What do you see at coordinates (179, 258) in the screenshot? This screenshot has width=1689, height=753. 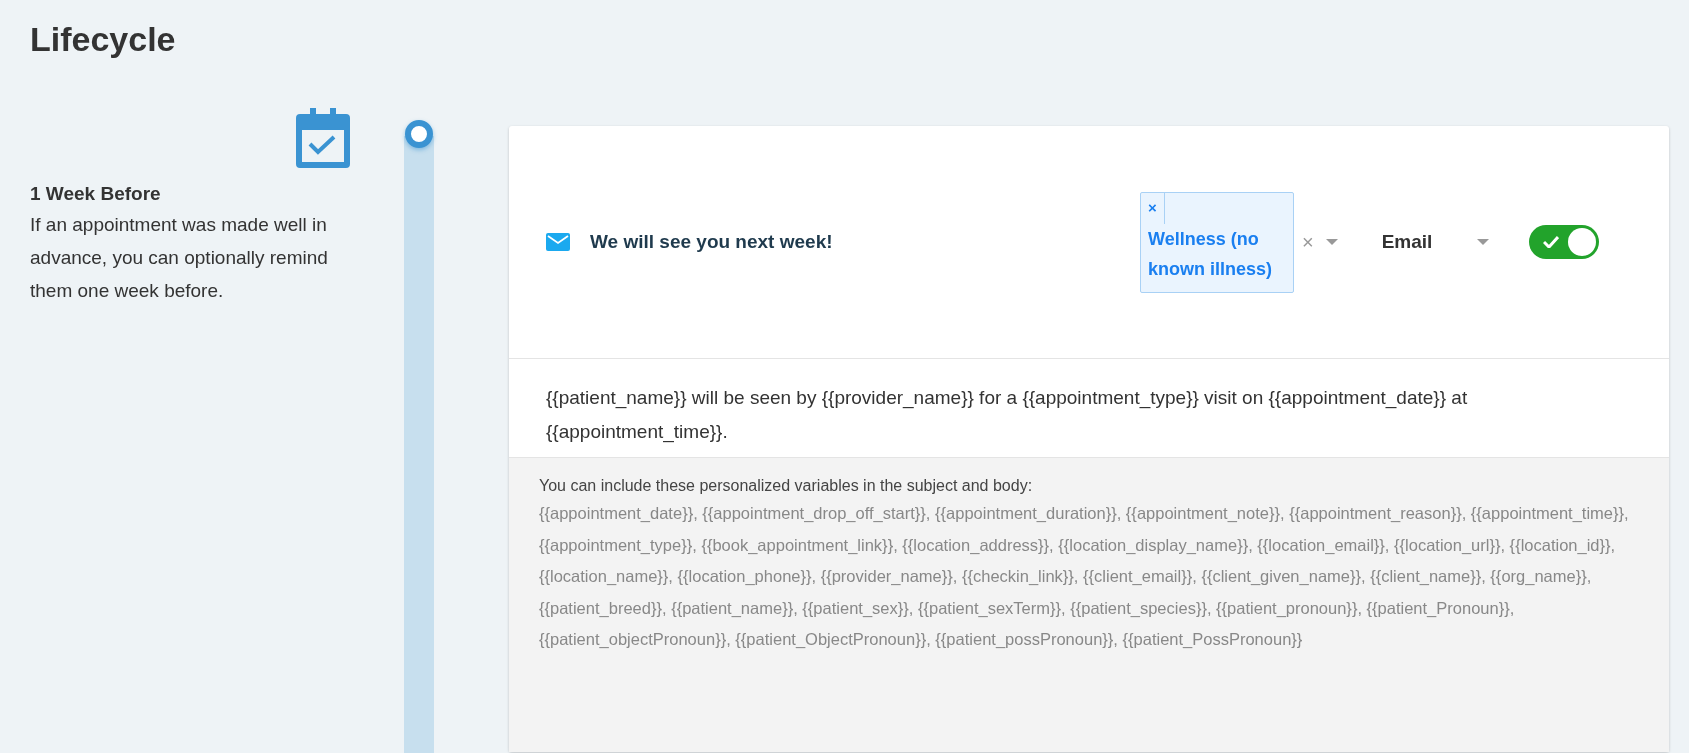 I see `step-description: If an appointment was made well in advance, you can optionally remind them one week before.` at bounding box center [179, 258].